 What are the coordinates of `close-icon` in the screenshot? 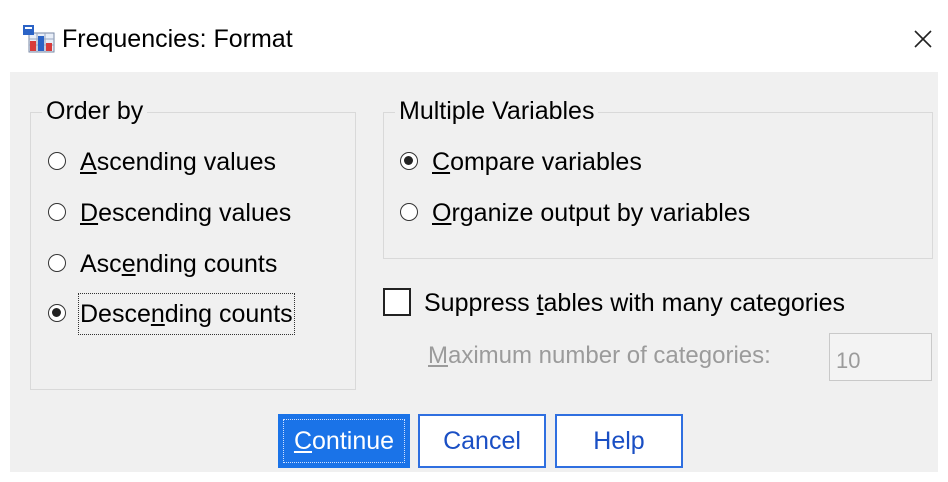 It's located at (923, 39).